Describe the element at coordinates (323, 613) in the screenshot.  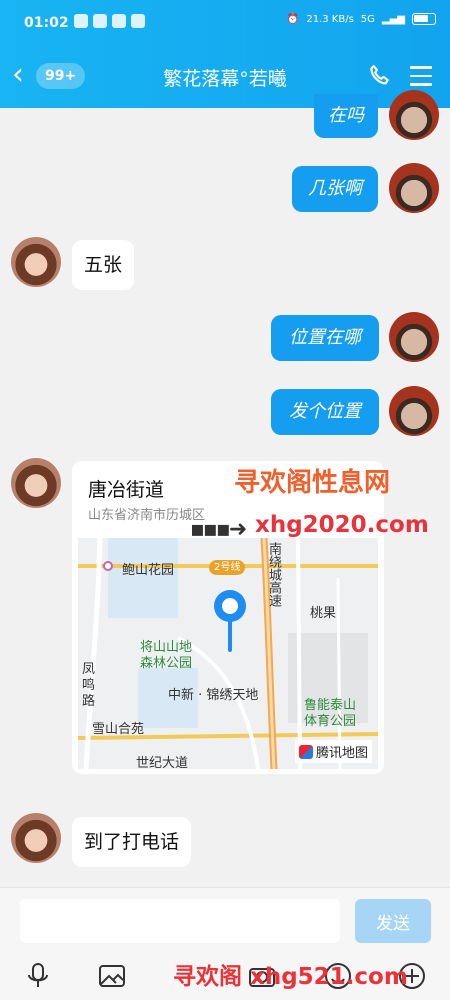
I see `map-label: 桃果` at that location.